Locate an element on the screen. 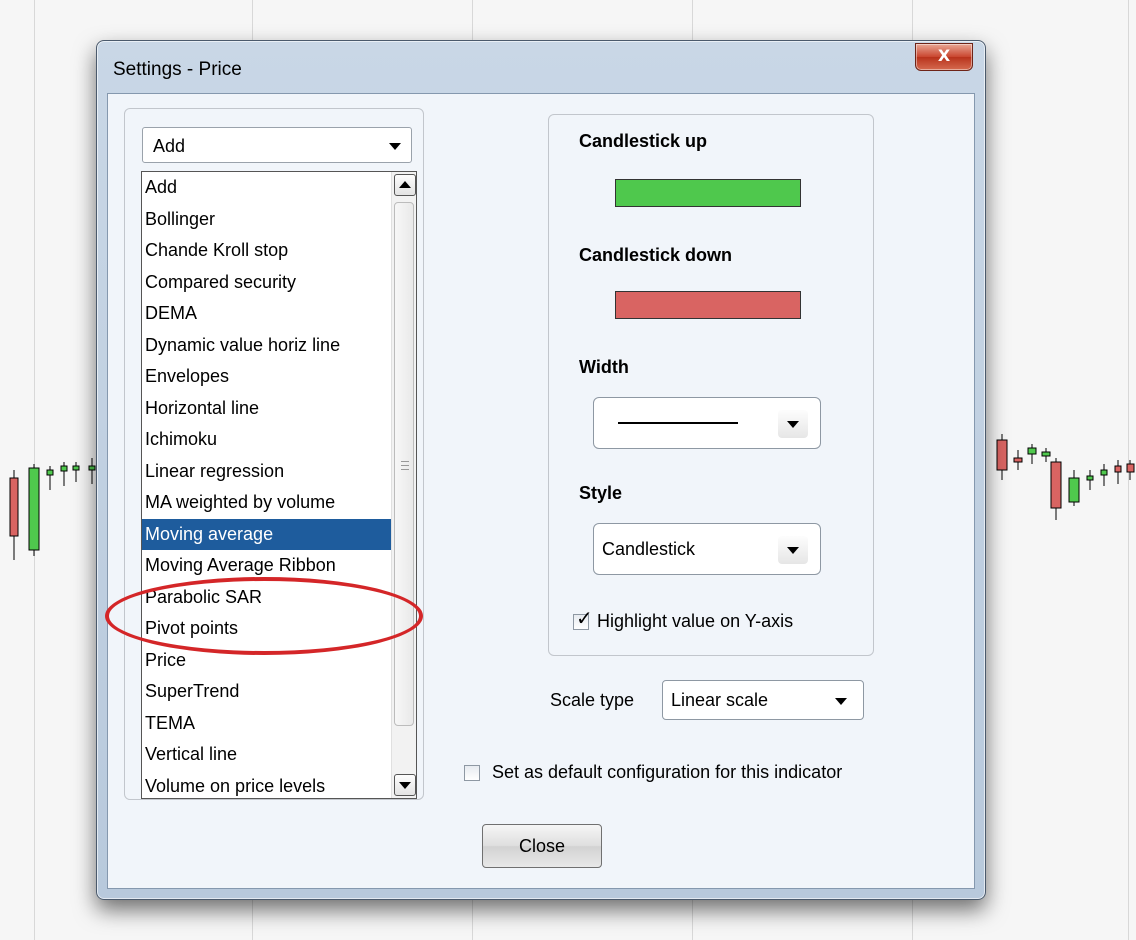 This screenshot has width=1136, height=940. chevron-up-icon is located at coordinates (405, 184).